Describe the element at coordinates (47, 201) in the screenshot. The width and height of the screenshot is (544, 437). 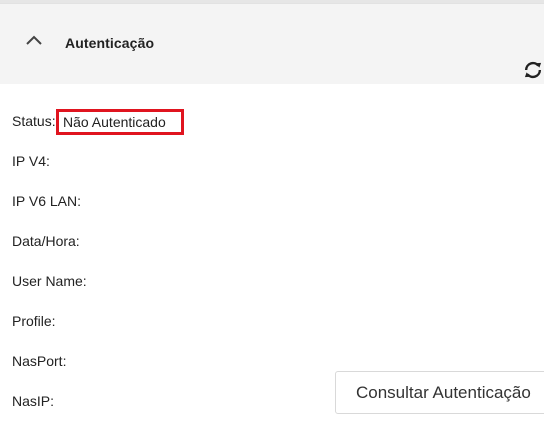
I see `ipv6-lan-label: IP V6 LAN:` at that location.